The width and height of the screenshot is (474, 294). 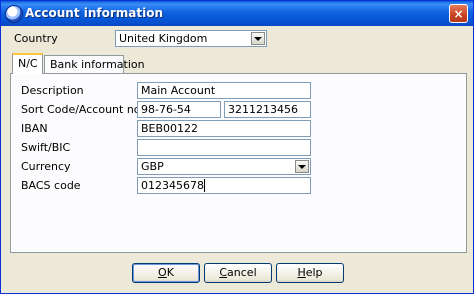 I want to click on tab-bank-information-label: Bank information, so click(x=97, y=64).